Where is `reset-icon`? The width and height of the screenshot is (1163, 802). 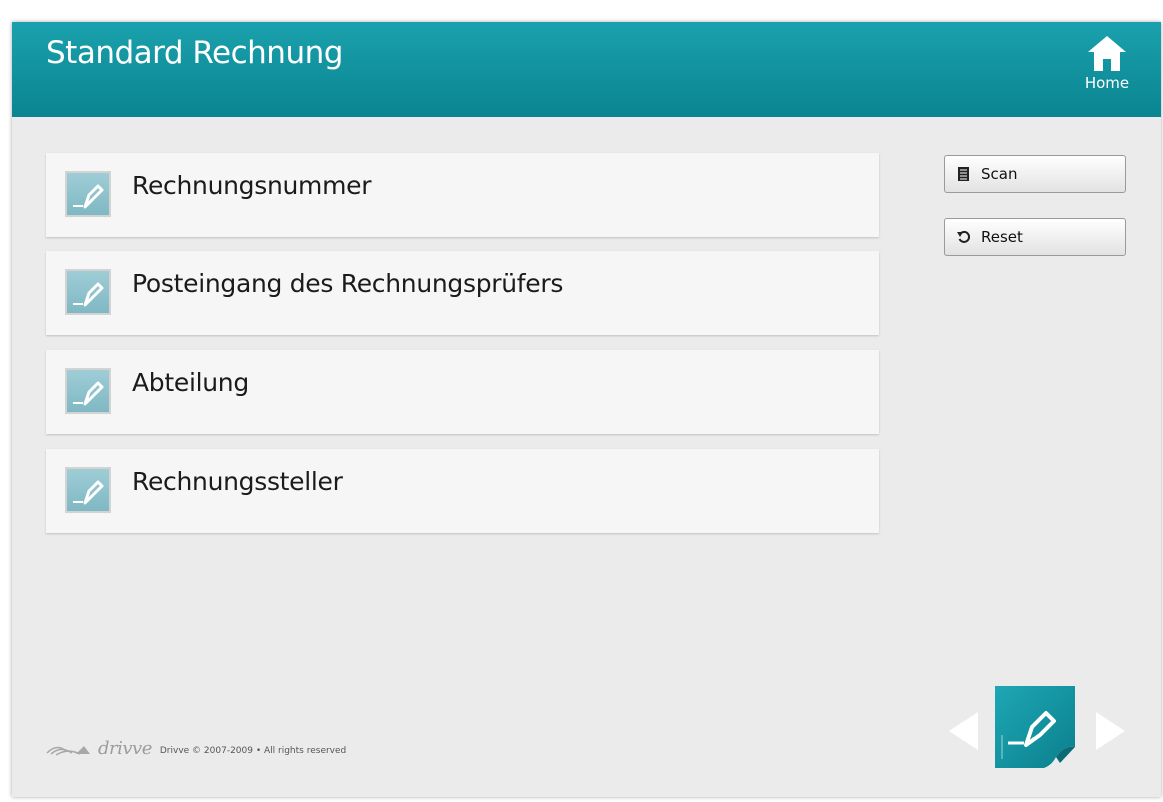
reset-icon is located at coordinates (964, 236).